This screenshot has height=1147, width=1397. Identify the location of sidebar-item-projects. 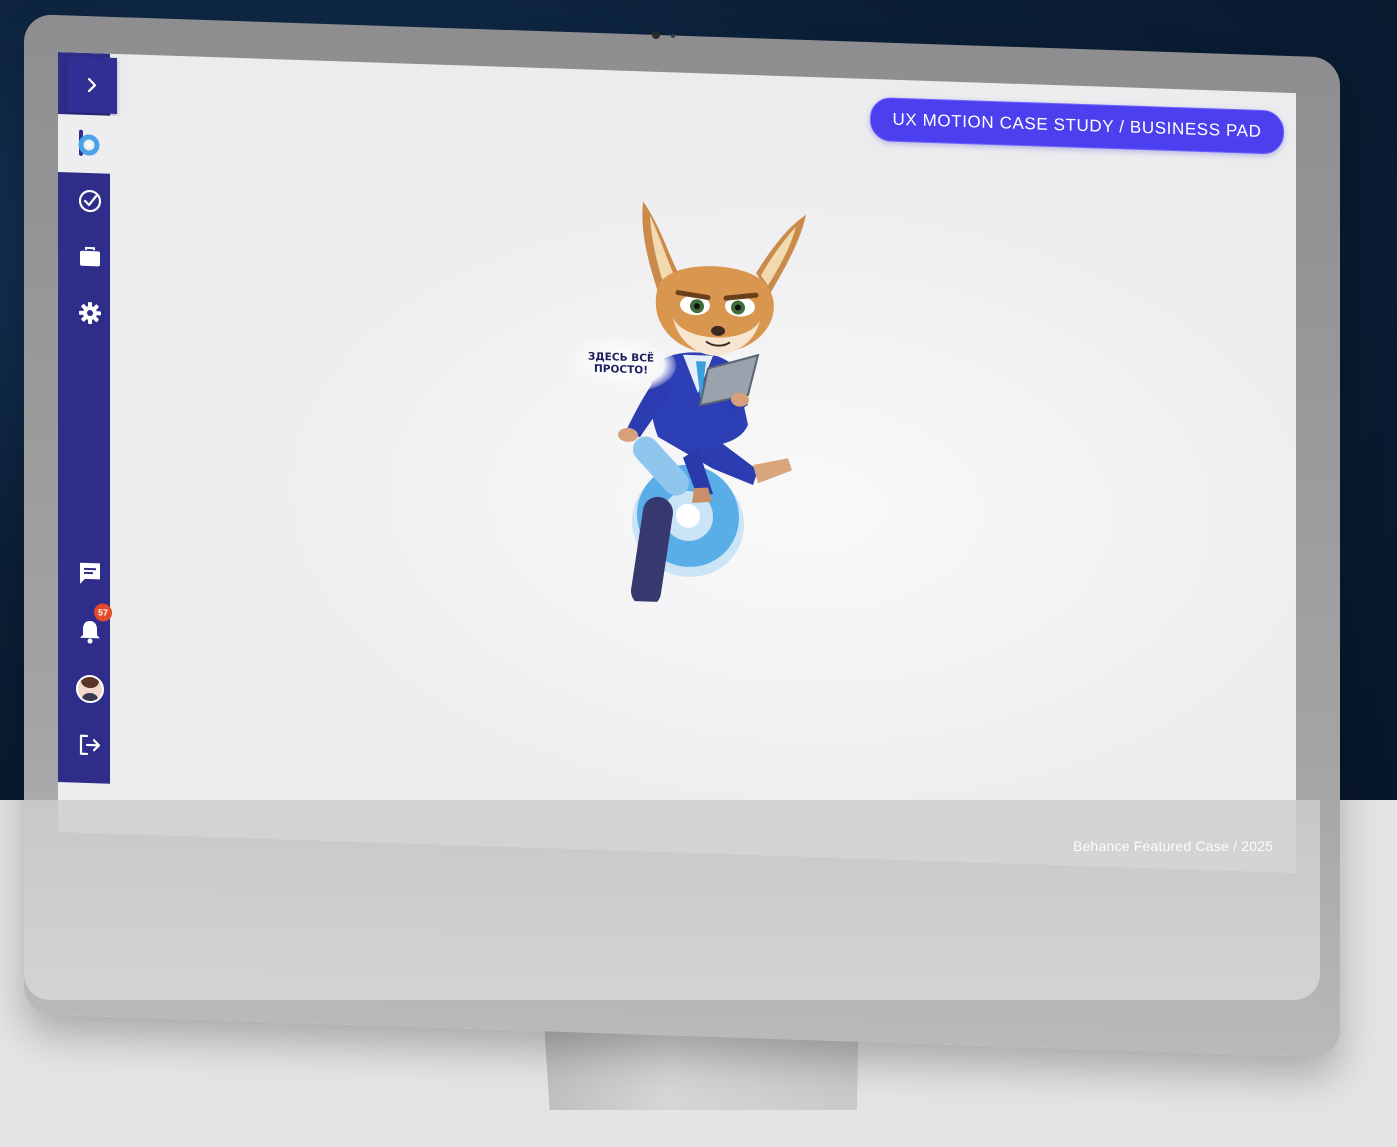
(90, 256).